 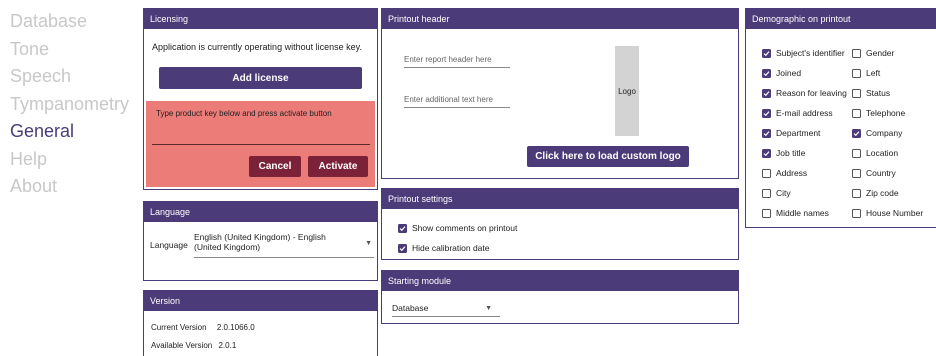 I want to click on starting-module-panel: Starting module Database ▼, so click(x=560, y=297).